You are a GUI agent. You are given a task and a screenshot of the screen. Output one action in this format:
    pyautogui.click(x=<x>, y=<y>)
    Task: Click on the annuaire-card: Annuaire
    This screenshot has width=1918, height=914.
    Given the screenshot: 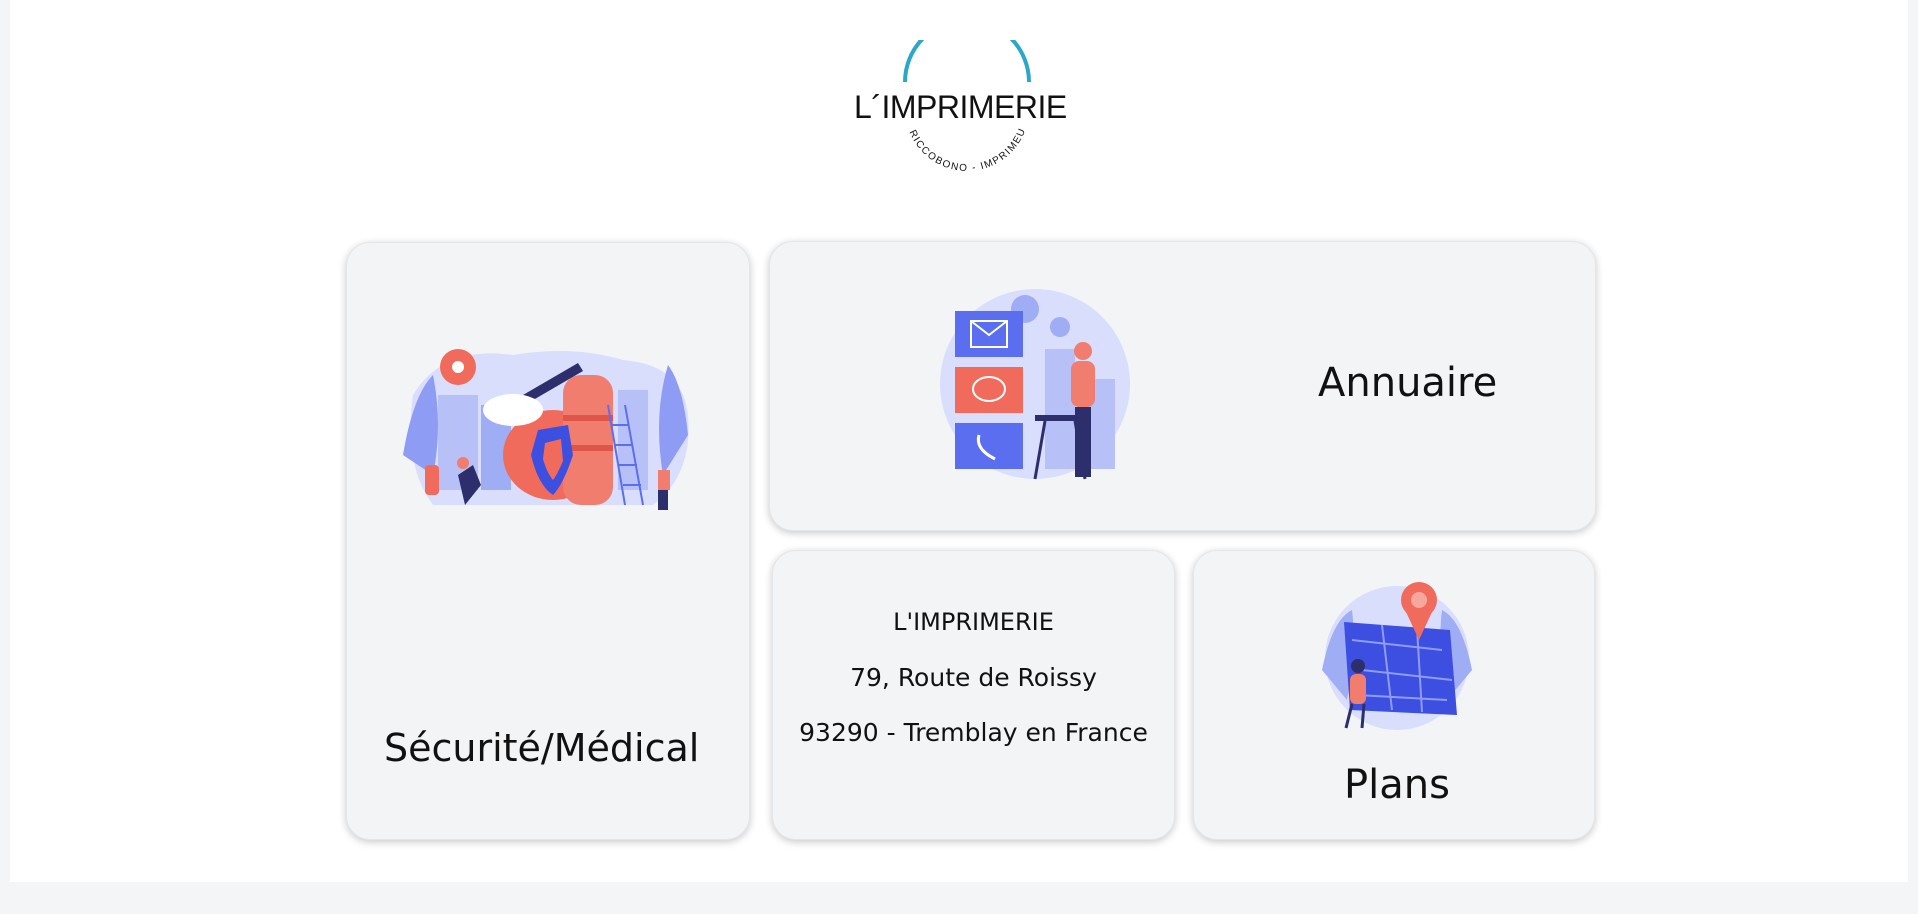 What is the action you would take?
    pyautogui.click(x=1182, y=386)
    